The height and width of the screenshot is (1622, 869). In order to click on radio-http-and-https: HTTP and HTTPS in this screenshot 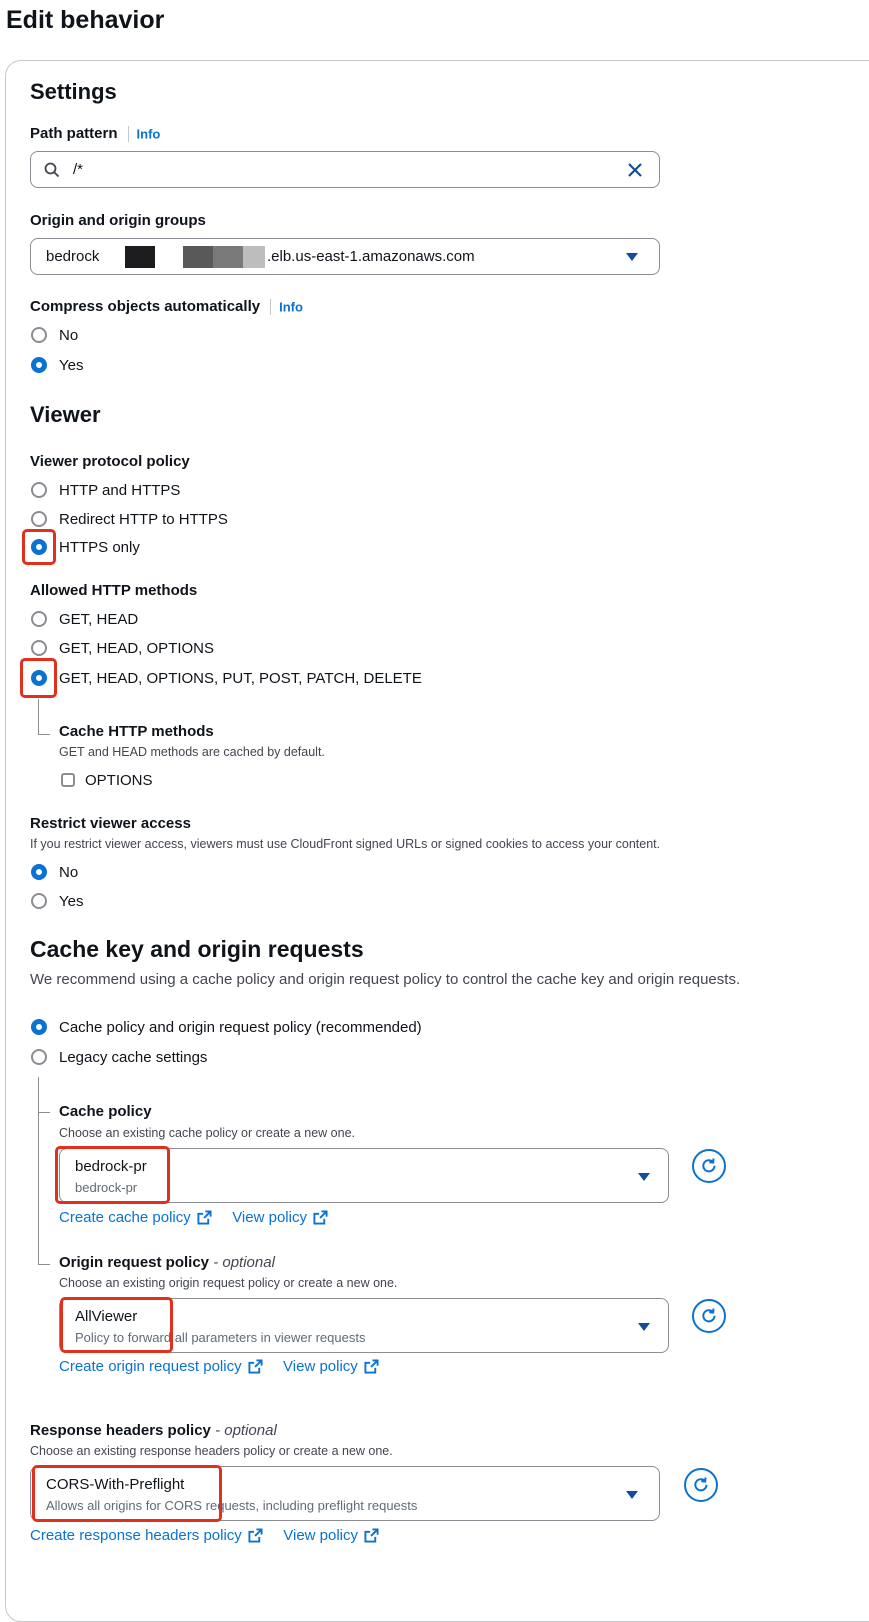, I will do `click(105, 490)`.